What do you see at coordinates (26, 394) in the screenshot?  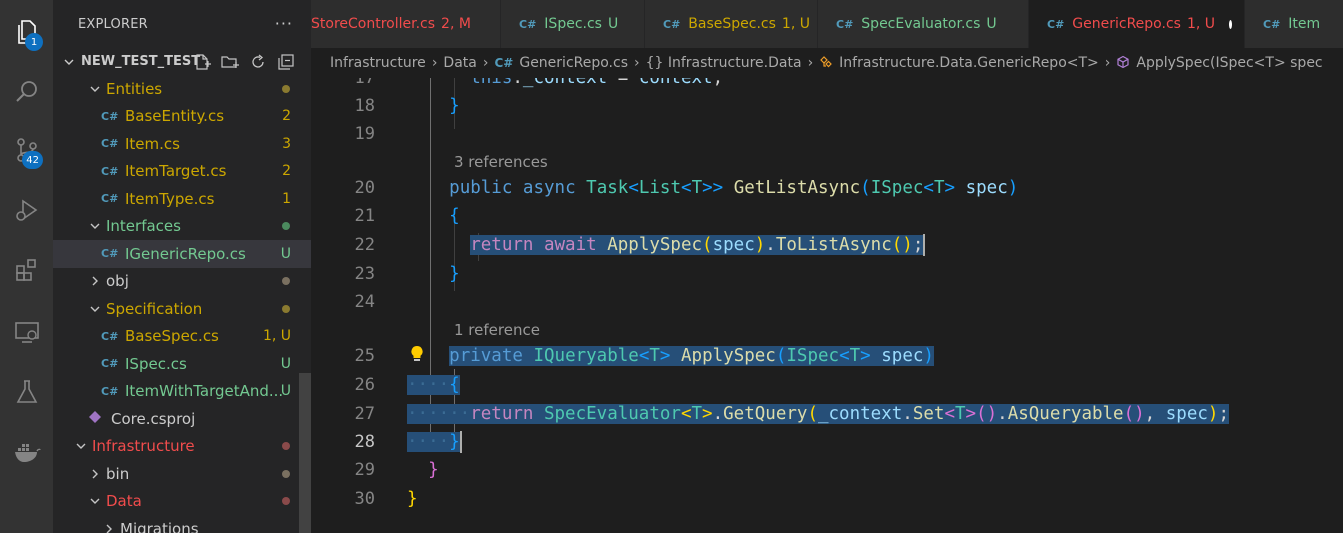 I see `activity-testing` at bounding box center [26, 394].